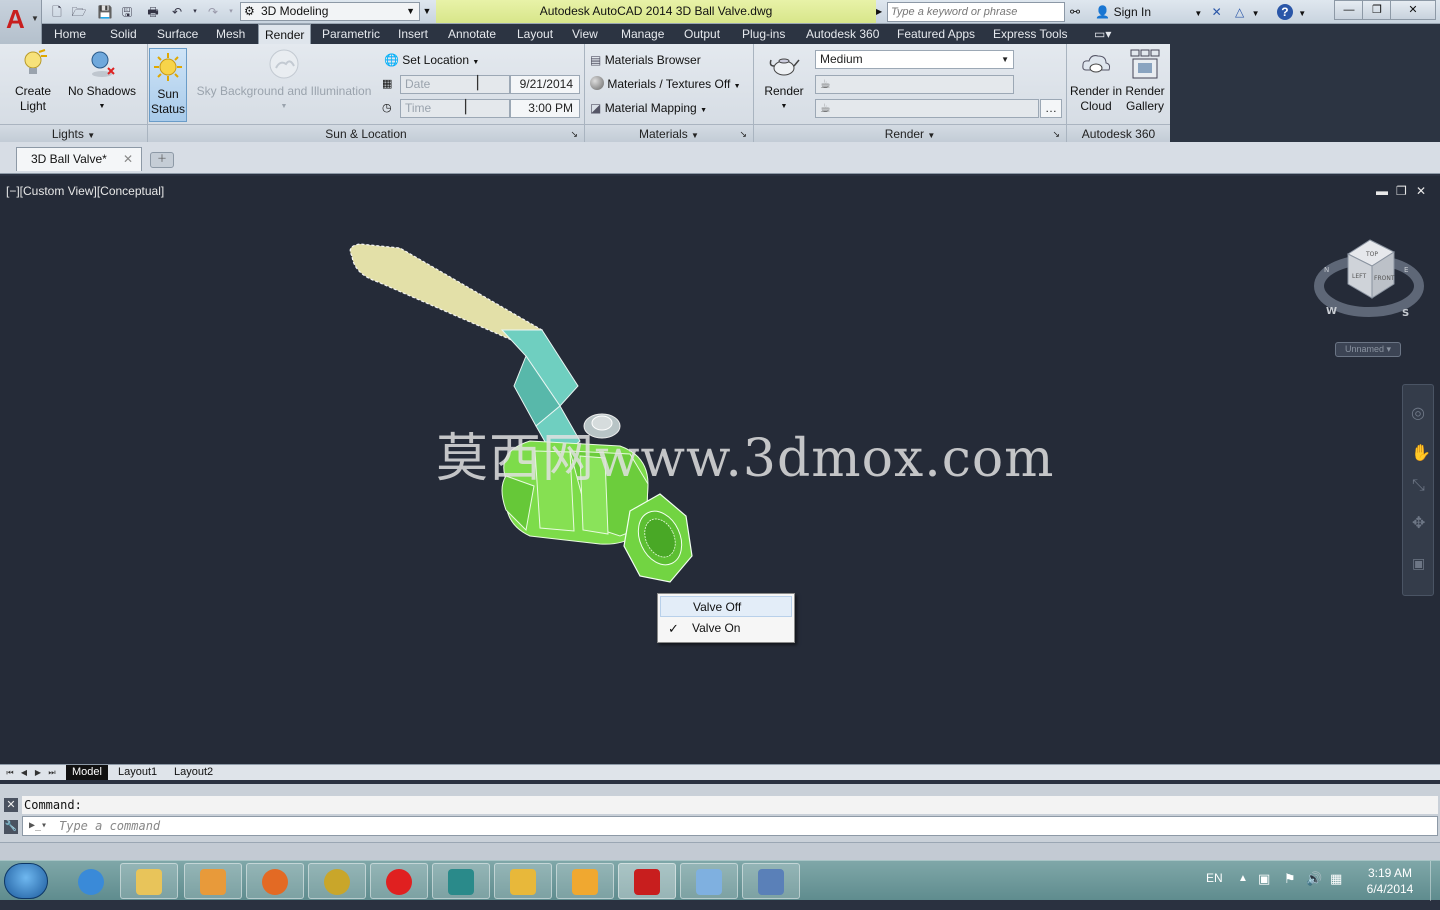 This screenshot has height=910, width=1440. I want to click on start-button, so click(26, 881).